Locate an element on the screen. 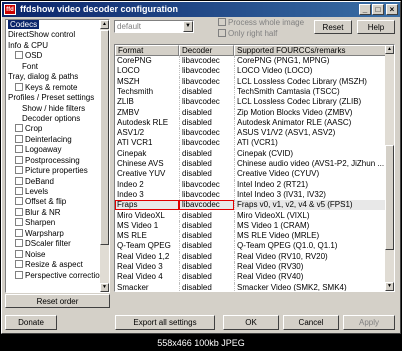 The image size is (402, 351). close-icon: × is located at coordinates (392, 9).